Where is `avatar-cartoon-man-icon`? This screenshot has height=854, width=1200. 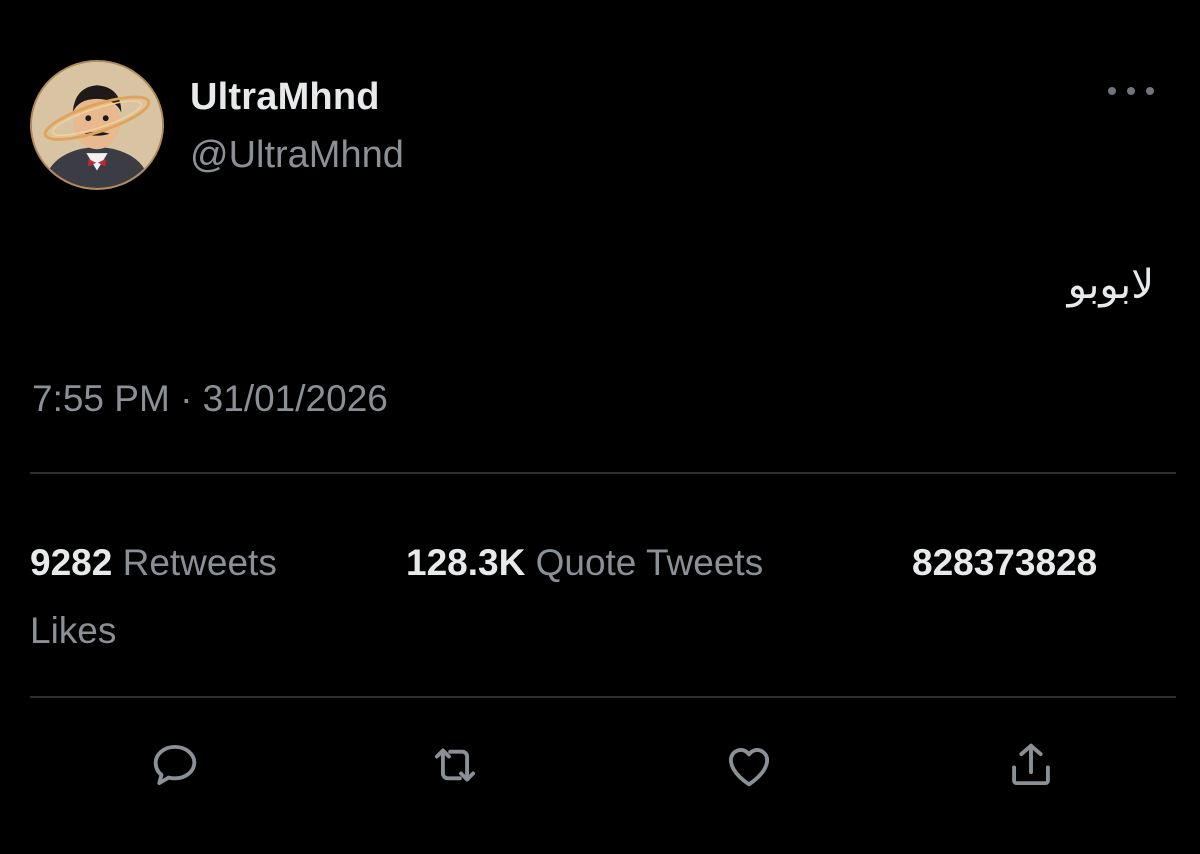
avatar-cartoon-man-icon is located at coordinates (97, 125).